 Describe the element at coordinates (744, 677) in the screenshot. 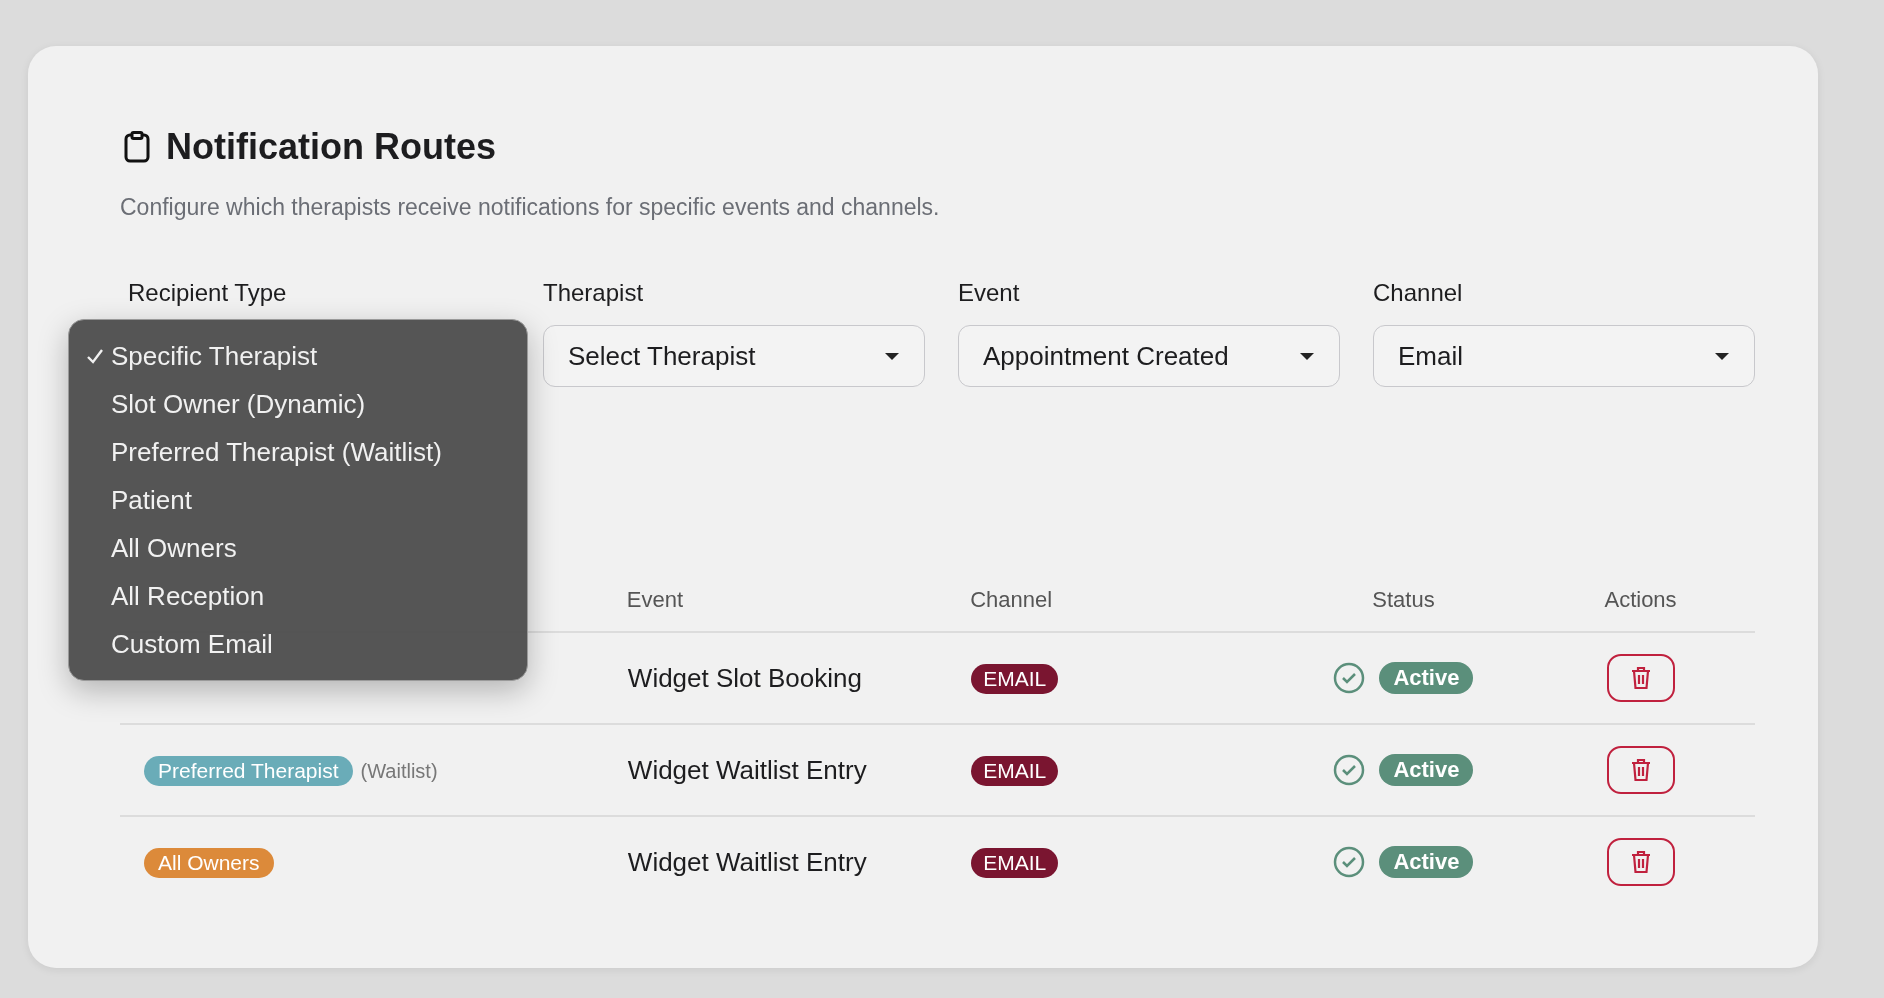

I see `event-cell: Widget Slot Booking` at that location.